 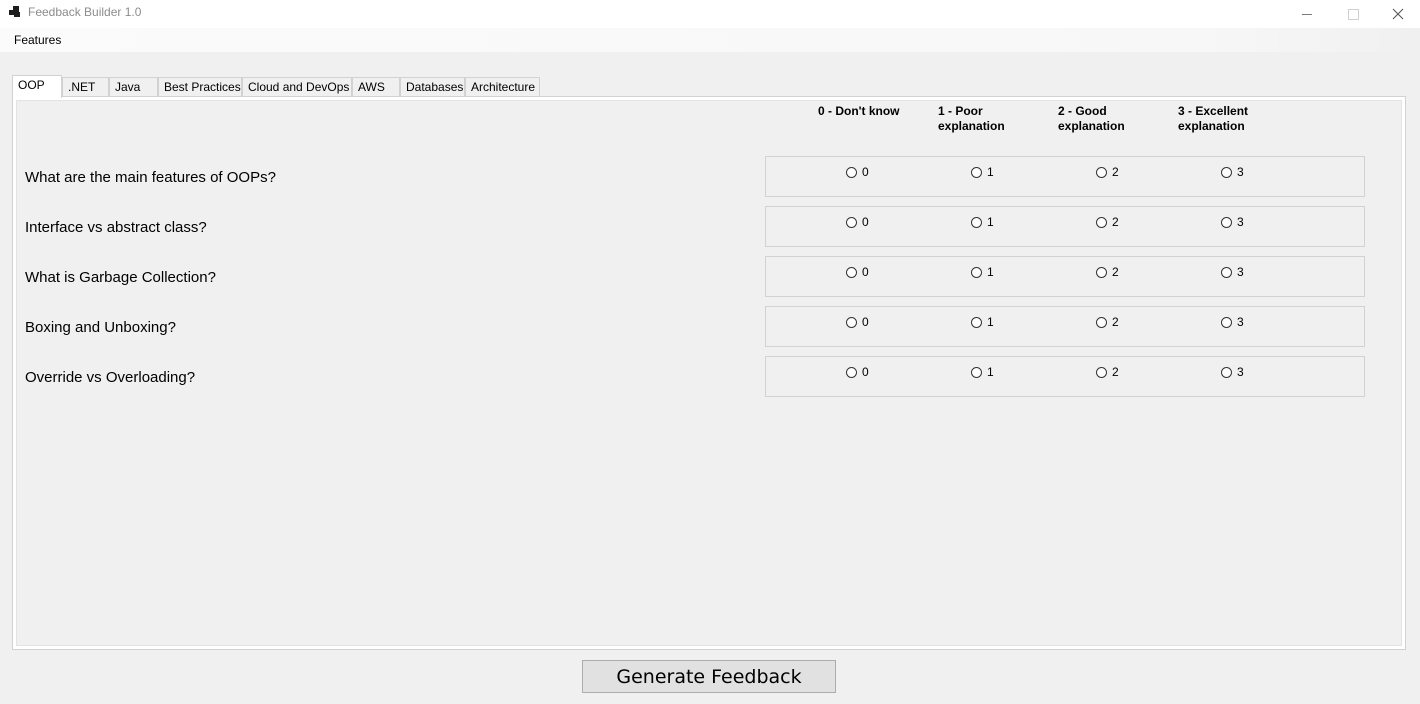 I want to click on question-label: Boxing and Unboxing?, so click(x=100, y=327).